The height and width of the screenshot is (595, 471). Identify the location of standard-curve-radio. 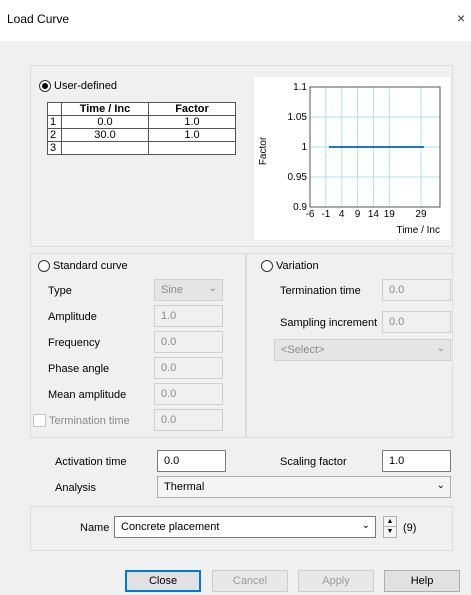
(44, 266).